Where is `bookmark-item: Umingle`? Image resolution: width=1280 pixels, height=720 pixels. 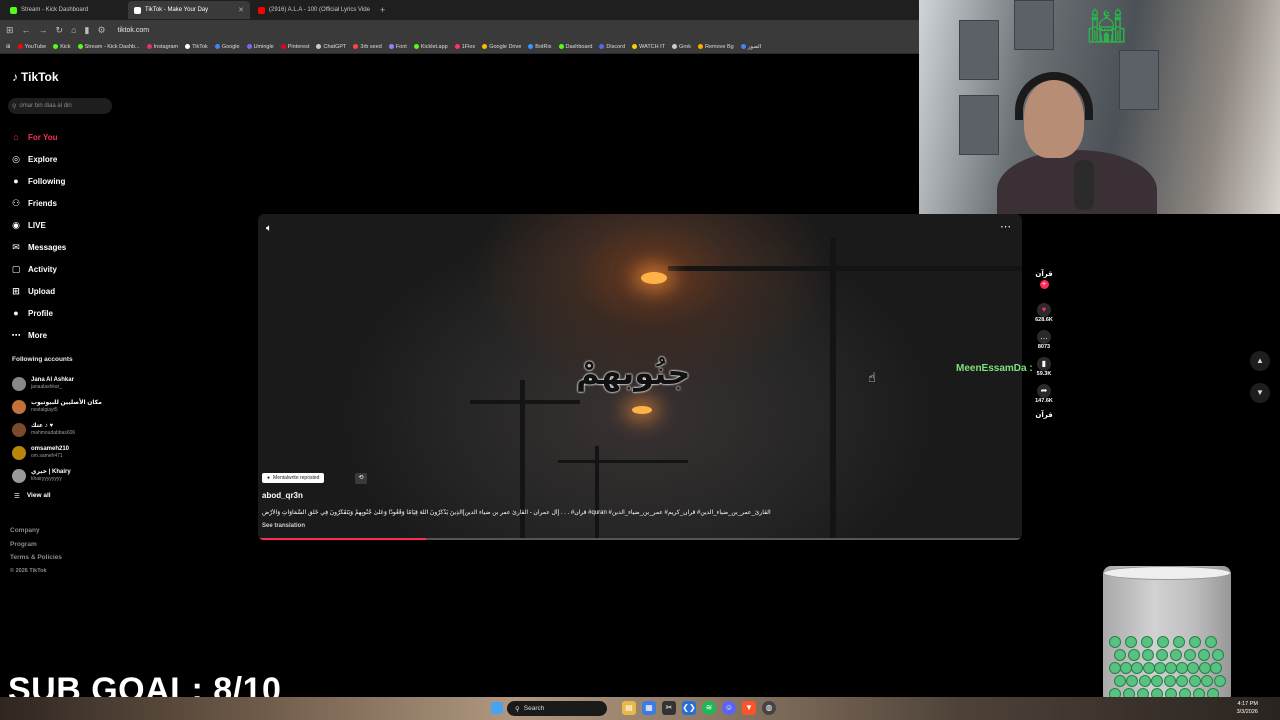 bookmark-item: Umingle is located at coordinates (260, 47).